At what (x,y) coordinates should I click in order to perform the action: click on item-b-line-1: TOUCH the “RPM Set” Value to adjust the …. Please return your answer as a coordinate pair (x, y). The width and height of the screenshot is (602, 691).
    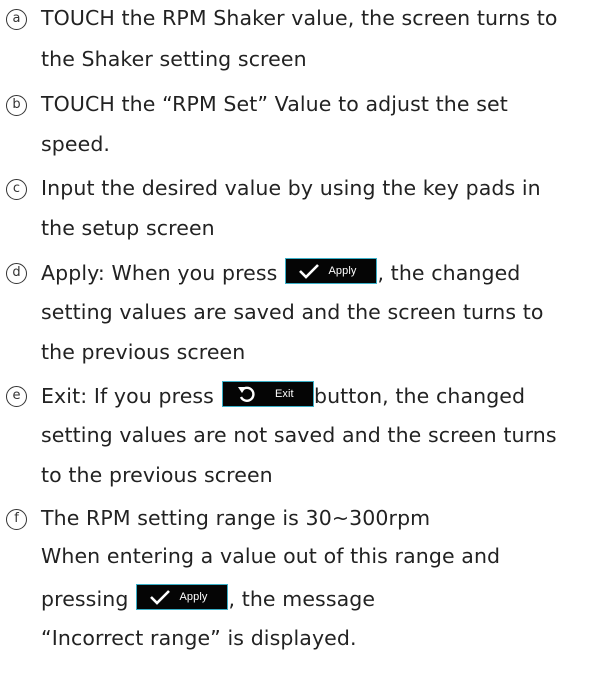
    Looking at the image, I should click on (274, 104).